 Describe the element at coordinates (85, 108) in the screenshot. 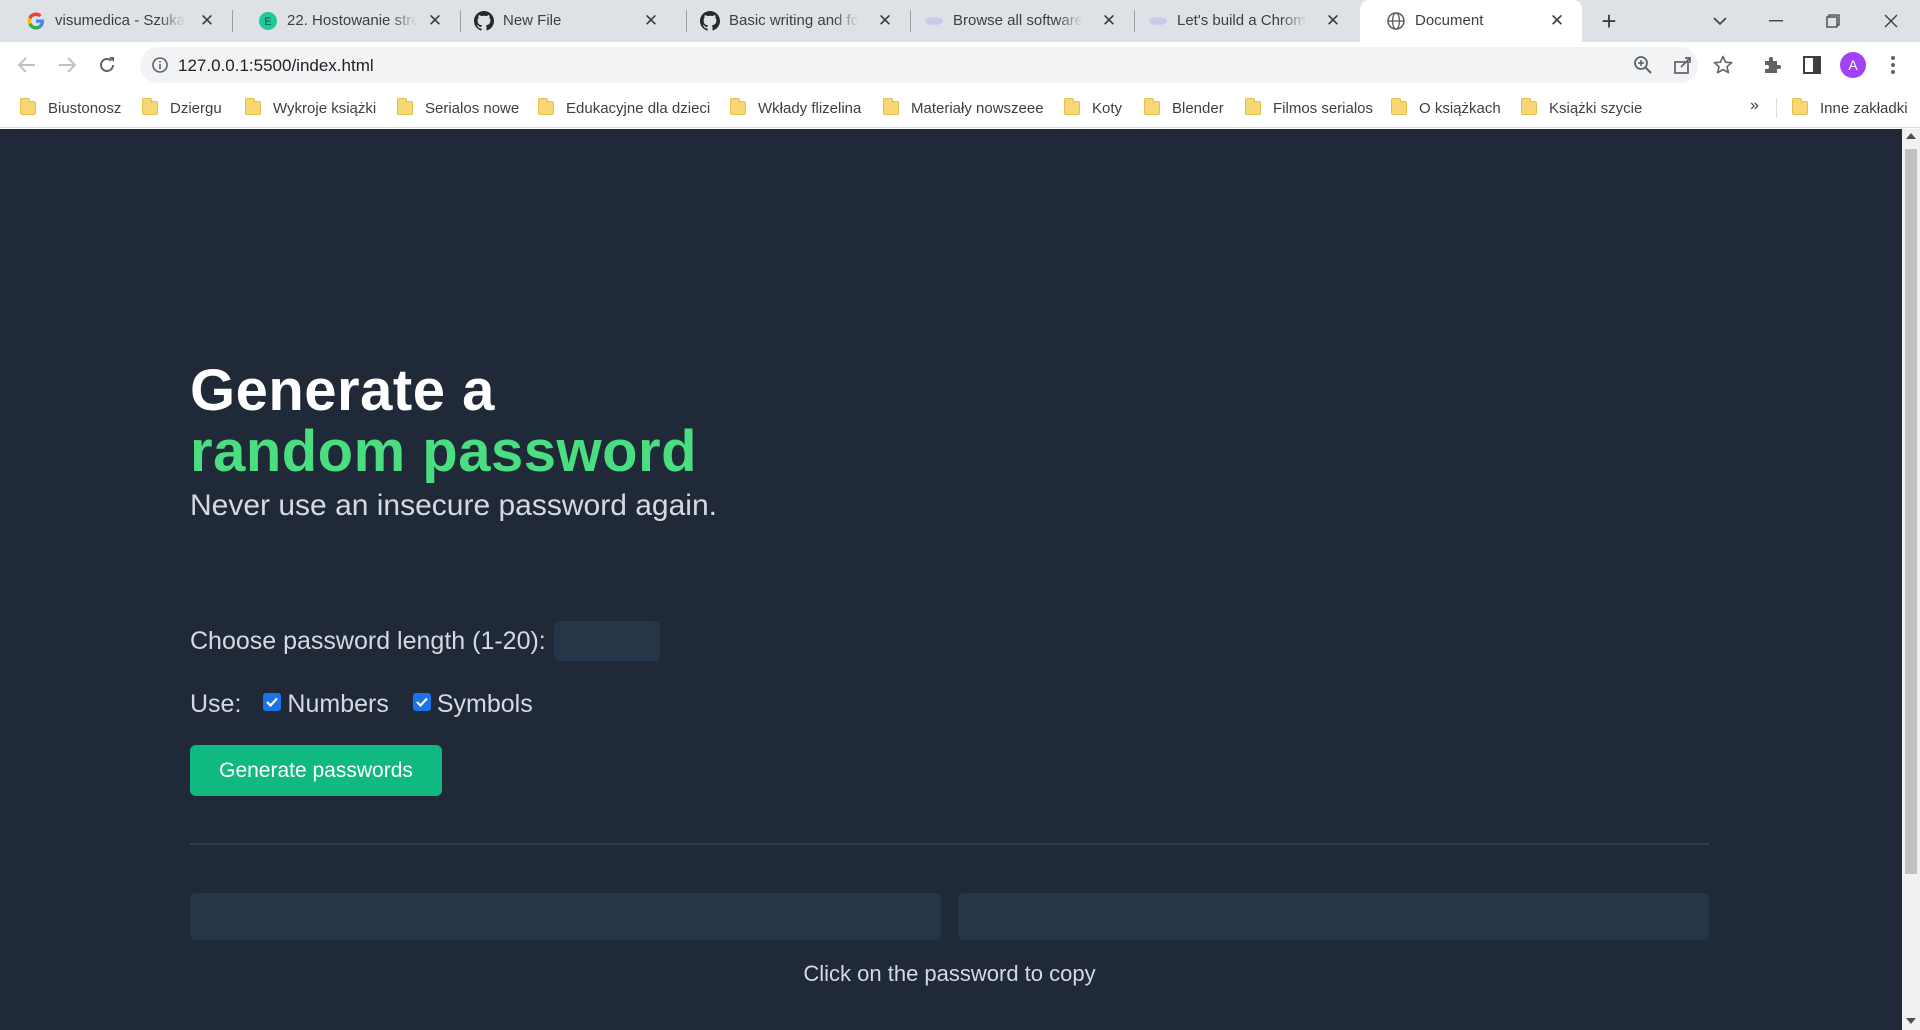

I see `bookmark-label: Biustonosz` at that location.